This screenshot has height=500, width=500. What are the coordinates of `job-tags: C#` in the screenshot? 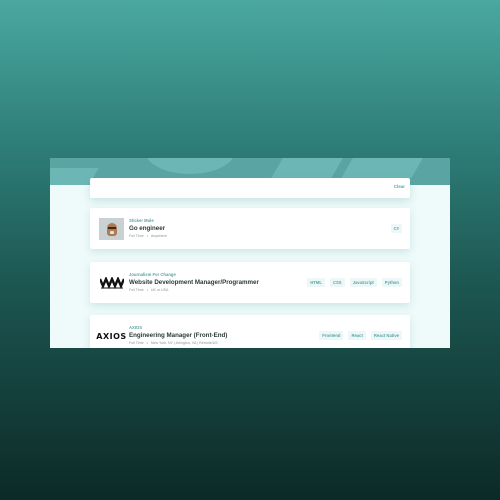 It's located at (396, 228).